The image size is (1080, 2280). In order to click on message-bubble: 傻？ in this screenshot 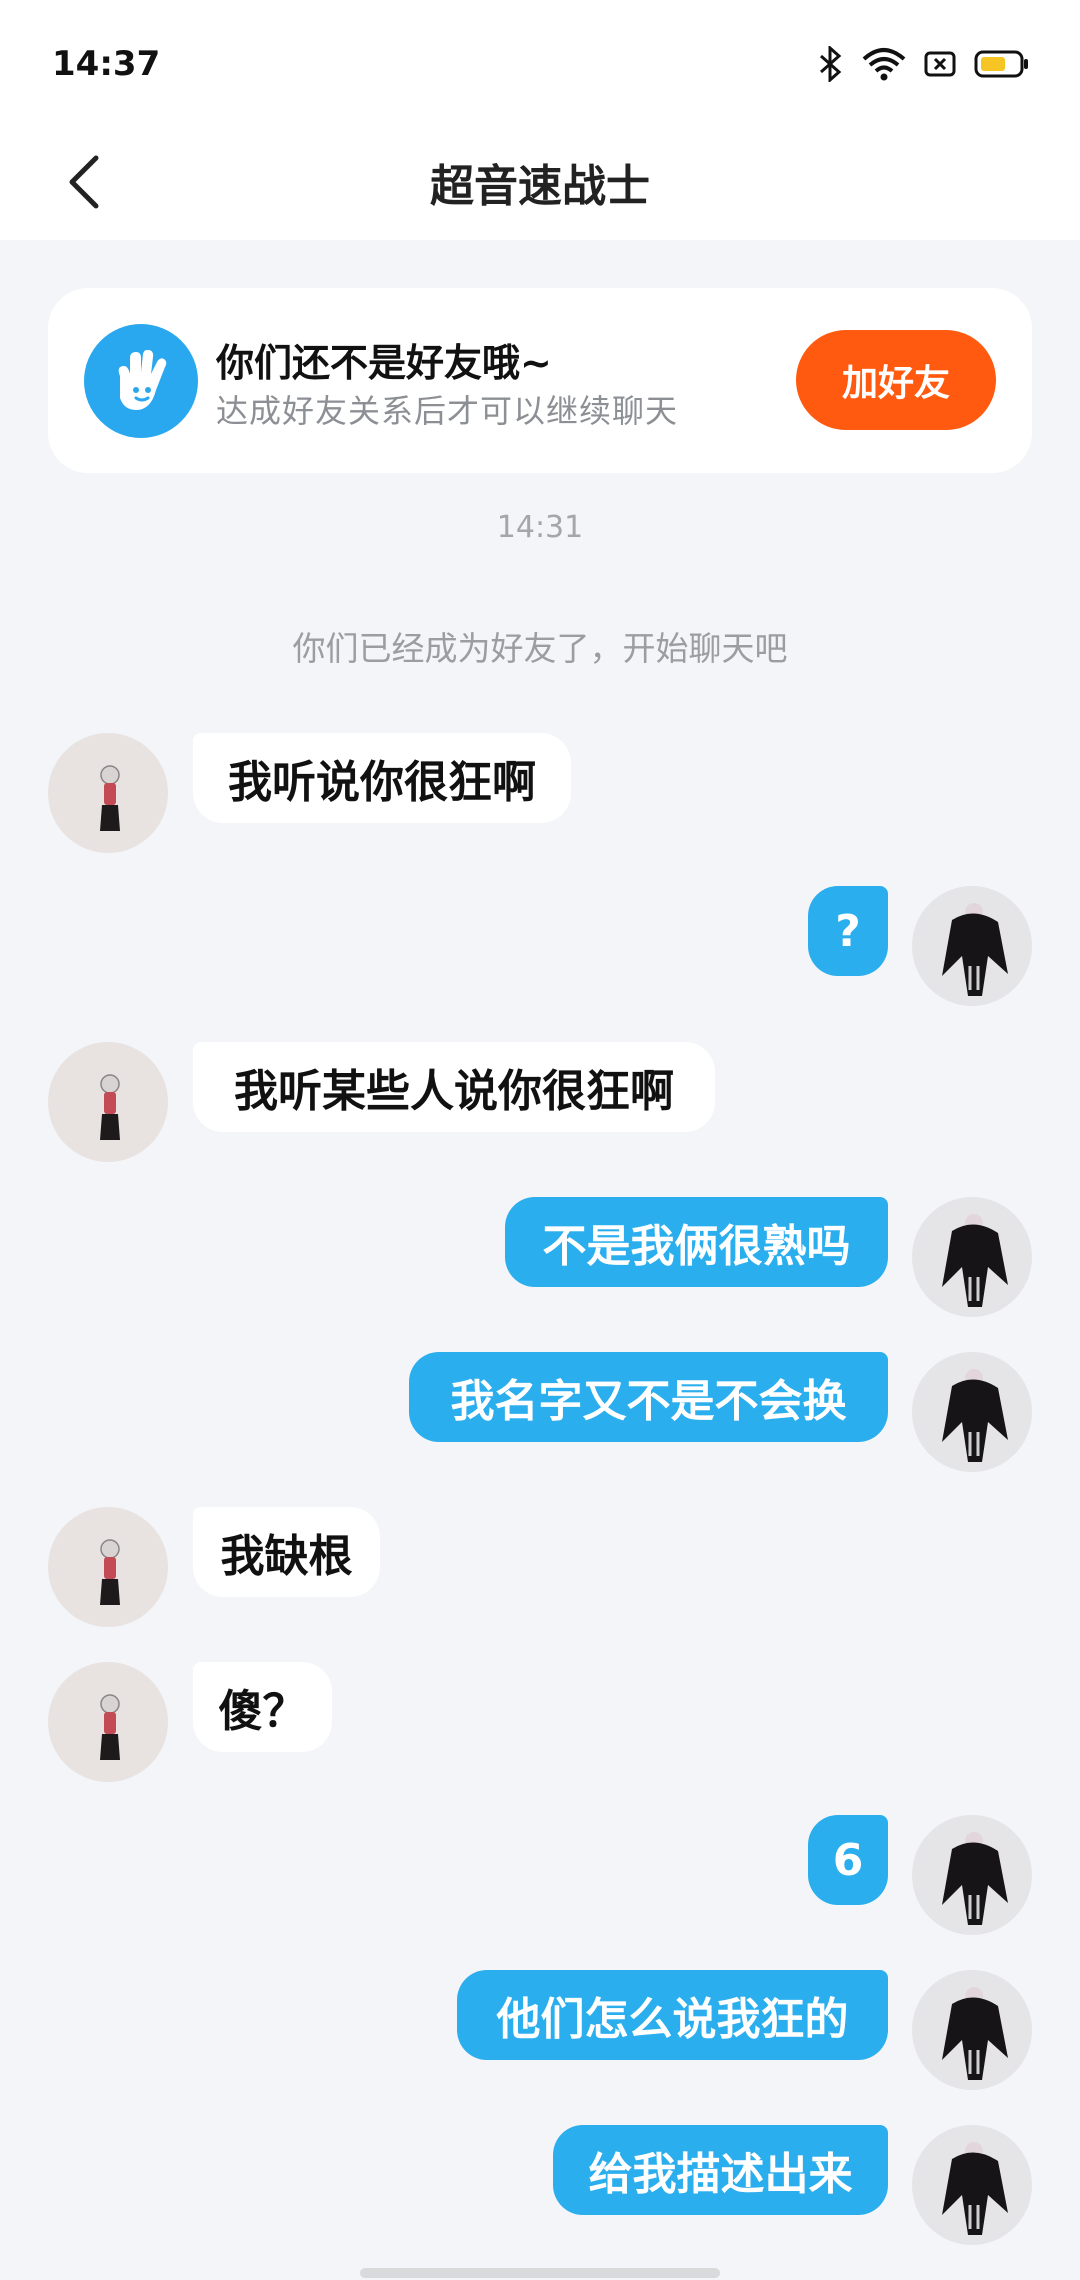, I will do `click(262, 1707)`.